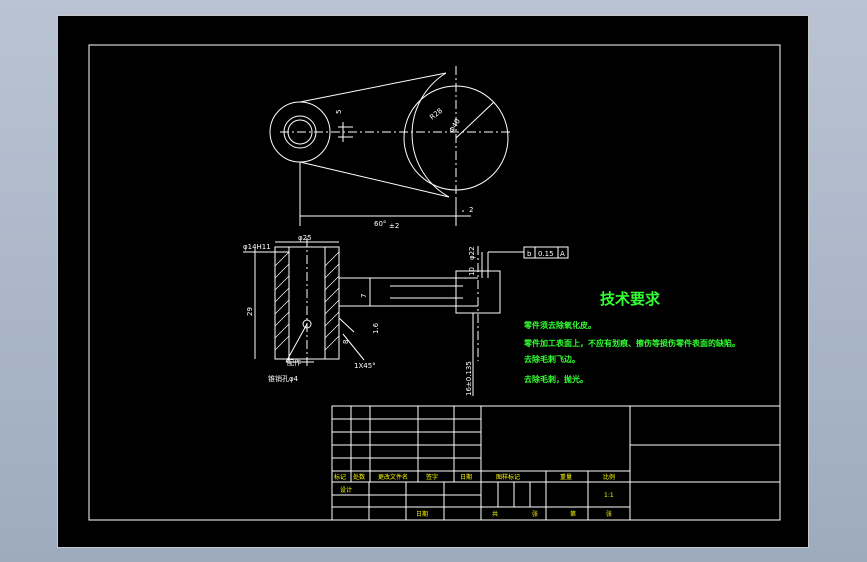 The height and width of the screenshot is (562, 867). What do you see at coordinates (472, 271) in the screenshot?
I see `dim-10: 10` at bounding box center [472, 271].